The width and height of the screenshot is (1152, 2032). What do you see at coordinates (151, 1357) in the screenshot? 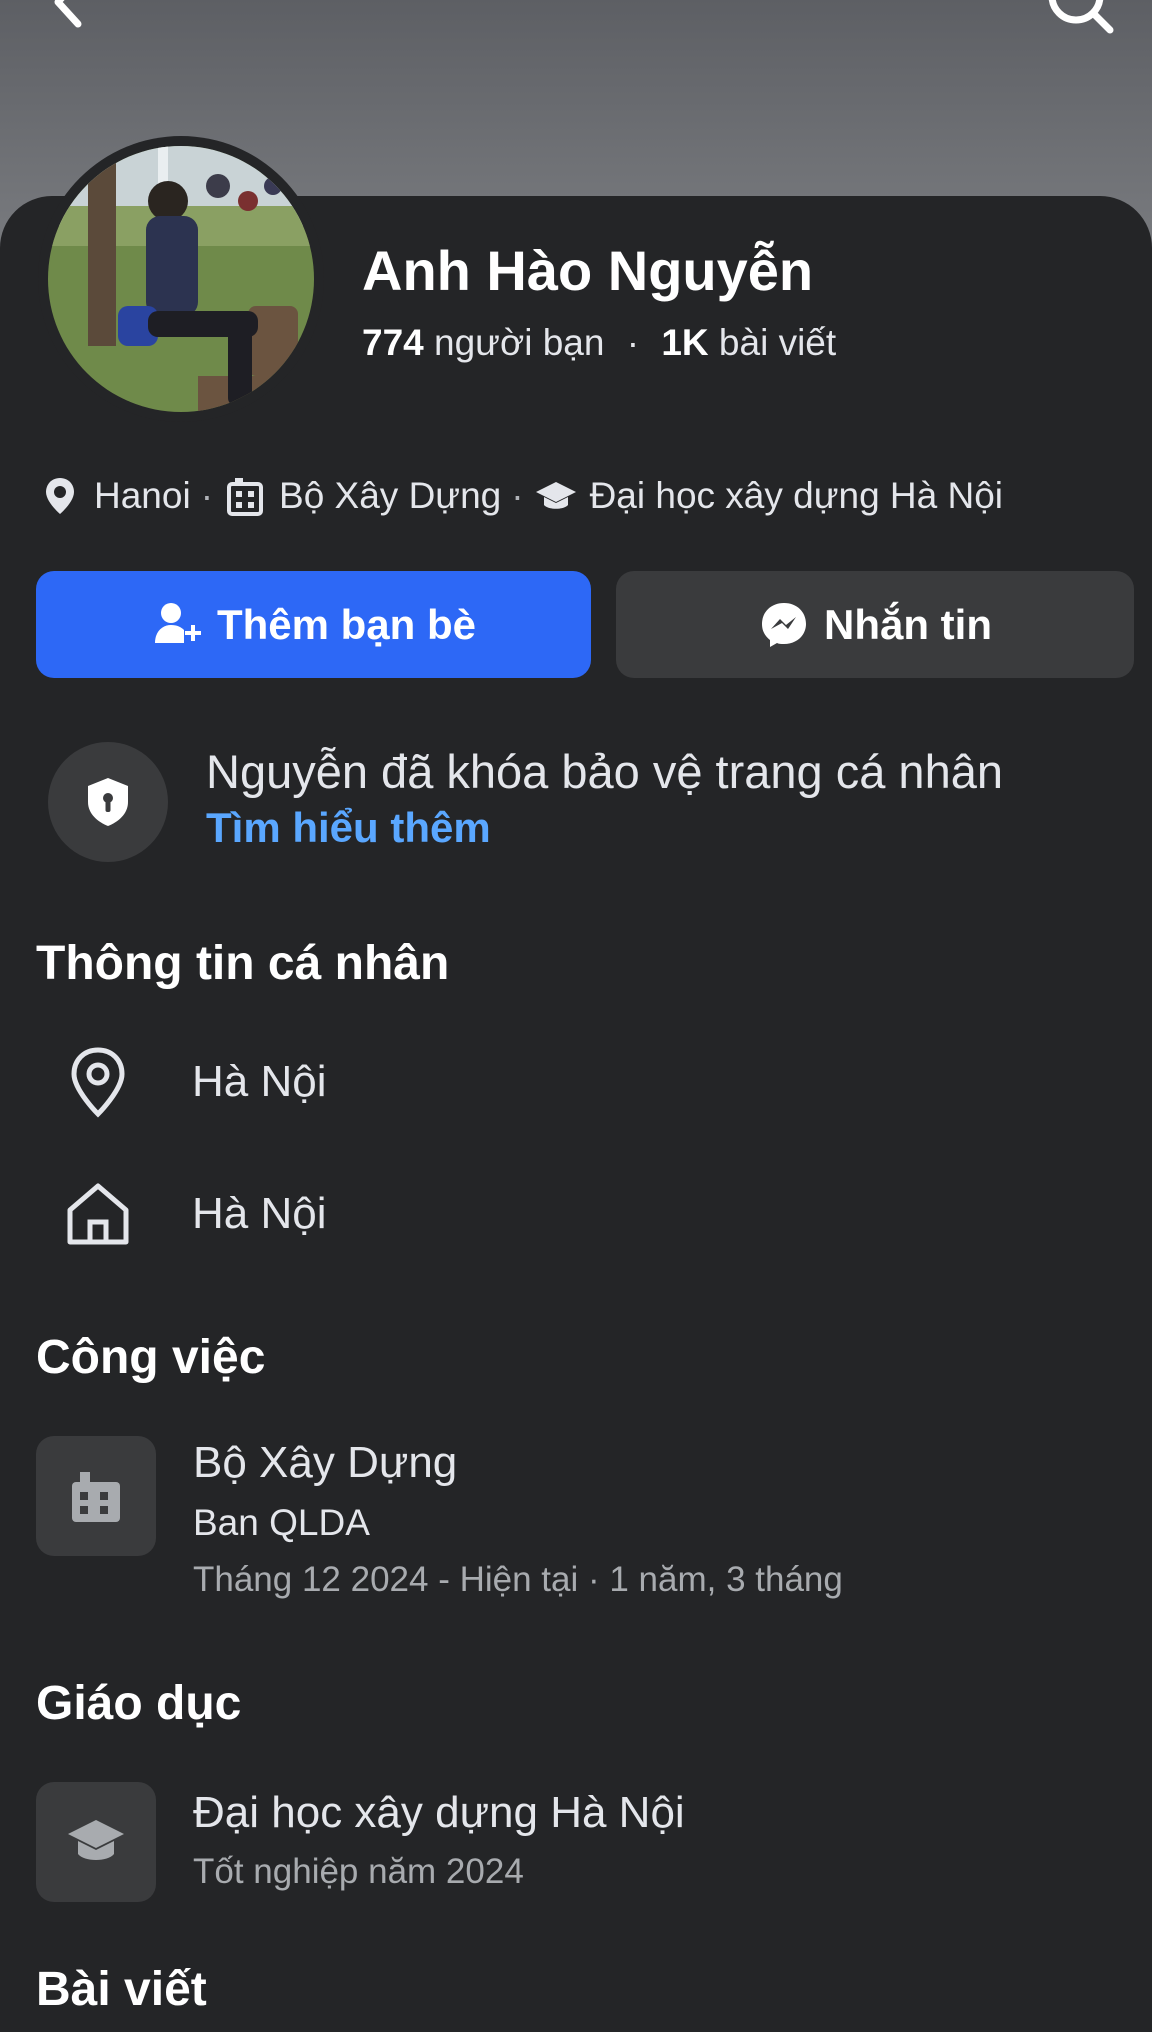
I see `work-title: Công việc` at bounding box center [151, 1357].